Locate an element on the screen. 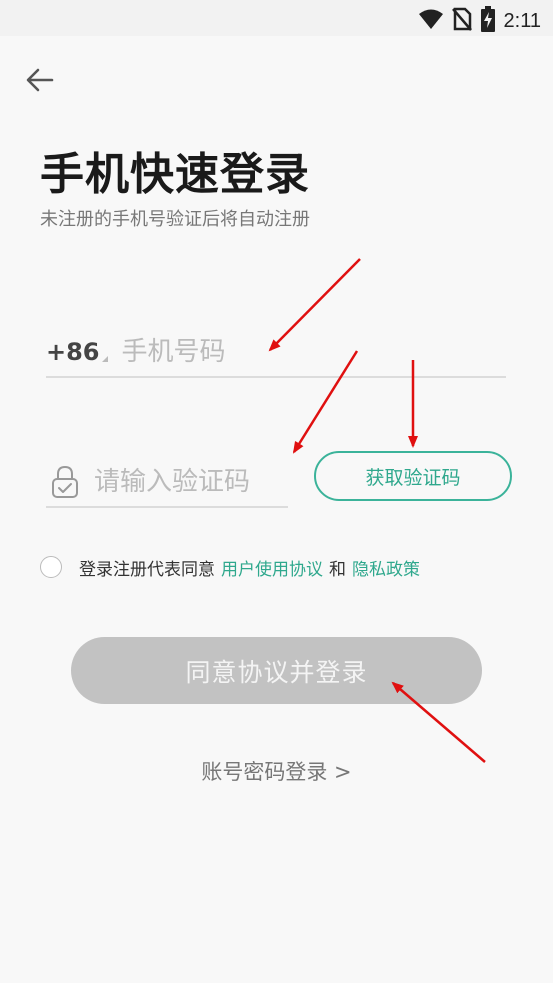 The height and width of the screenshot is (983, 553). agreement-prefix: 登录注册代表同意 is located at coordinates (147, 569).